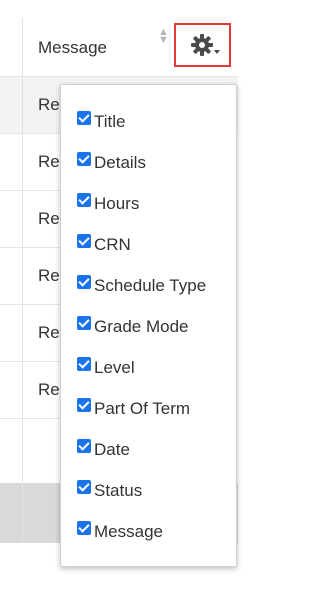 This screenshot has height=603, width=320. I want to click on menu-option-status: Status, so click(109, 491).